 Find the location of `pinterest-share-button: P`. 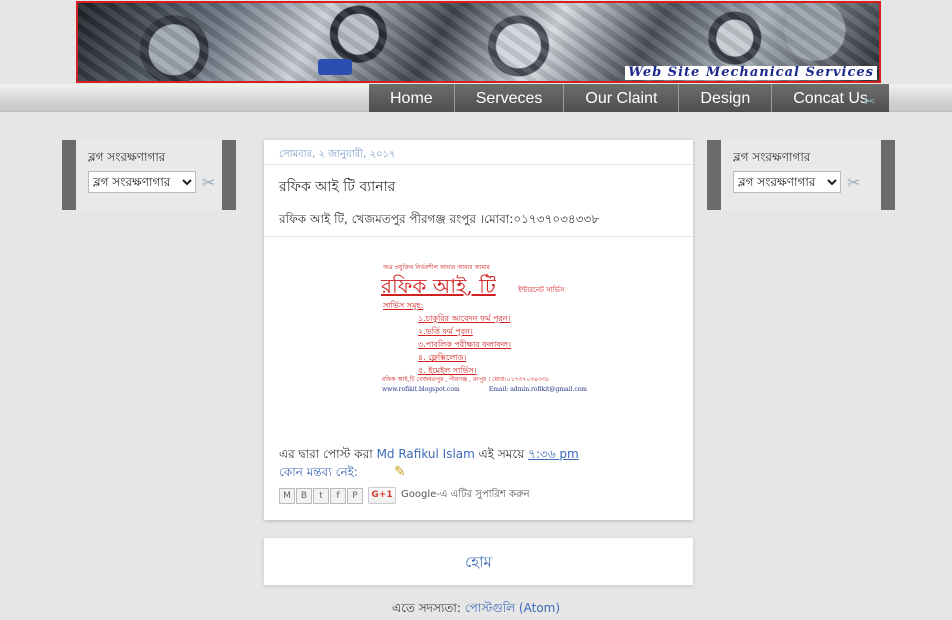

pinterest-share-button: P is located at coordinates (355, 495).